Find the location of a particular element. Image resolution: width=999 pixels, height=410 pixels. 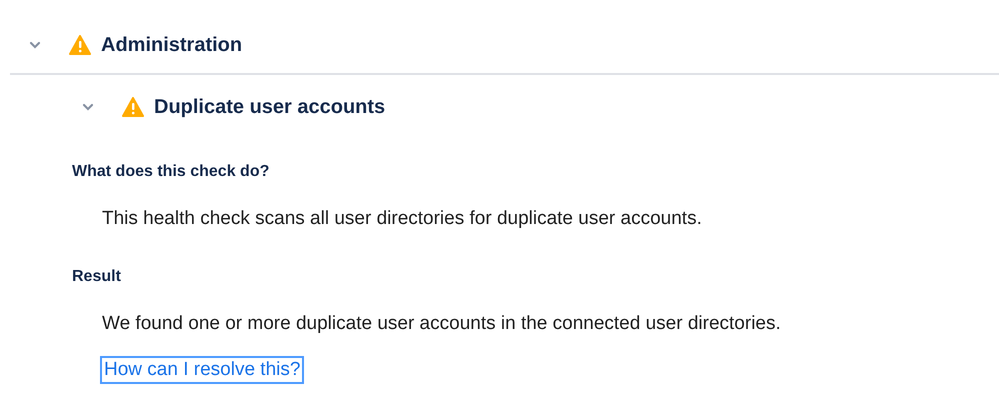

check-title: Duplicate user accounts is located at coordinates (270, 107).